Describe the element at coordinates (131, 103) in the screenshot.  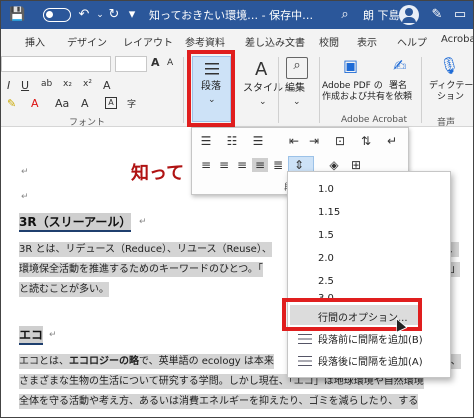
I see `enclose-char-icon: 字` at that location.